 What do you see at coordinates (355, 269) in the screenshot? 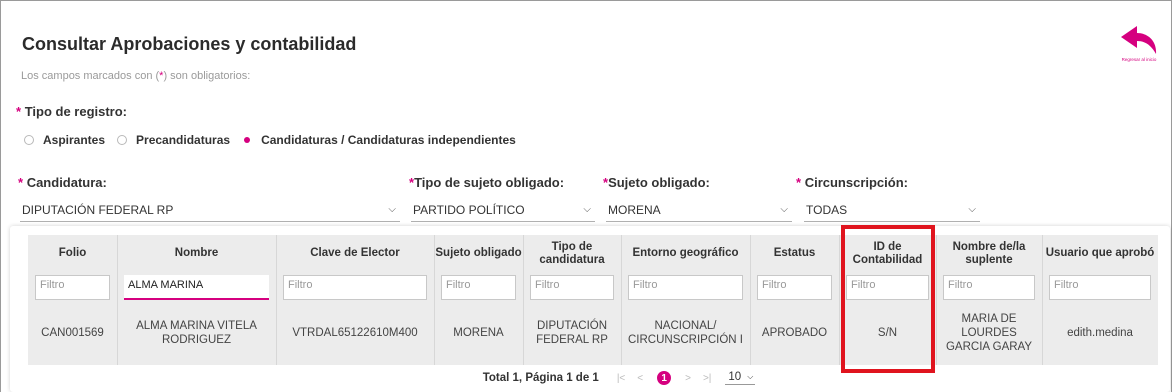
I see `column-clave-elector: Clave de Elector Filtro` at bounding box center [355, 269].